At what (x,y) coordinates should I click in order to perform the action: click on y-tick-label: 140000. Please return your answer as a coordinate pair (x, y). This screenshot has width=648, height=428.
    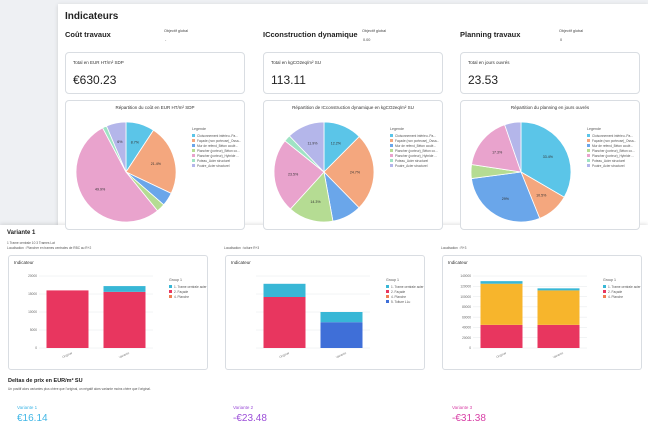
    Looking at the image, I should click on (465, 276).